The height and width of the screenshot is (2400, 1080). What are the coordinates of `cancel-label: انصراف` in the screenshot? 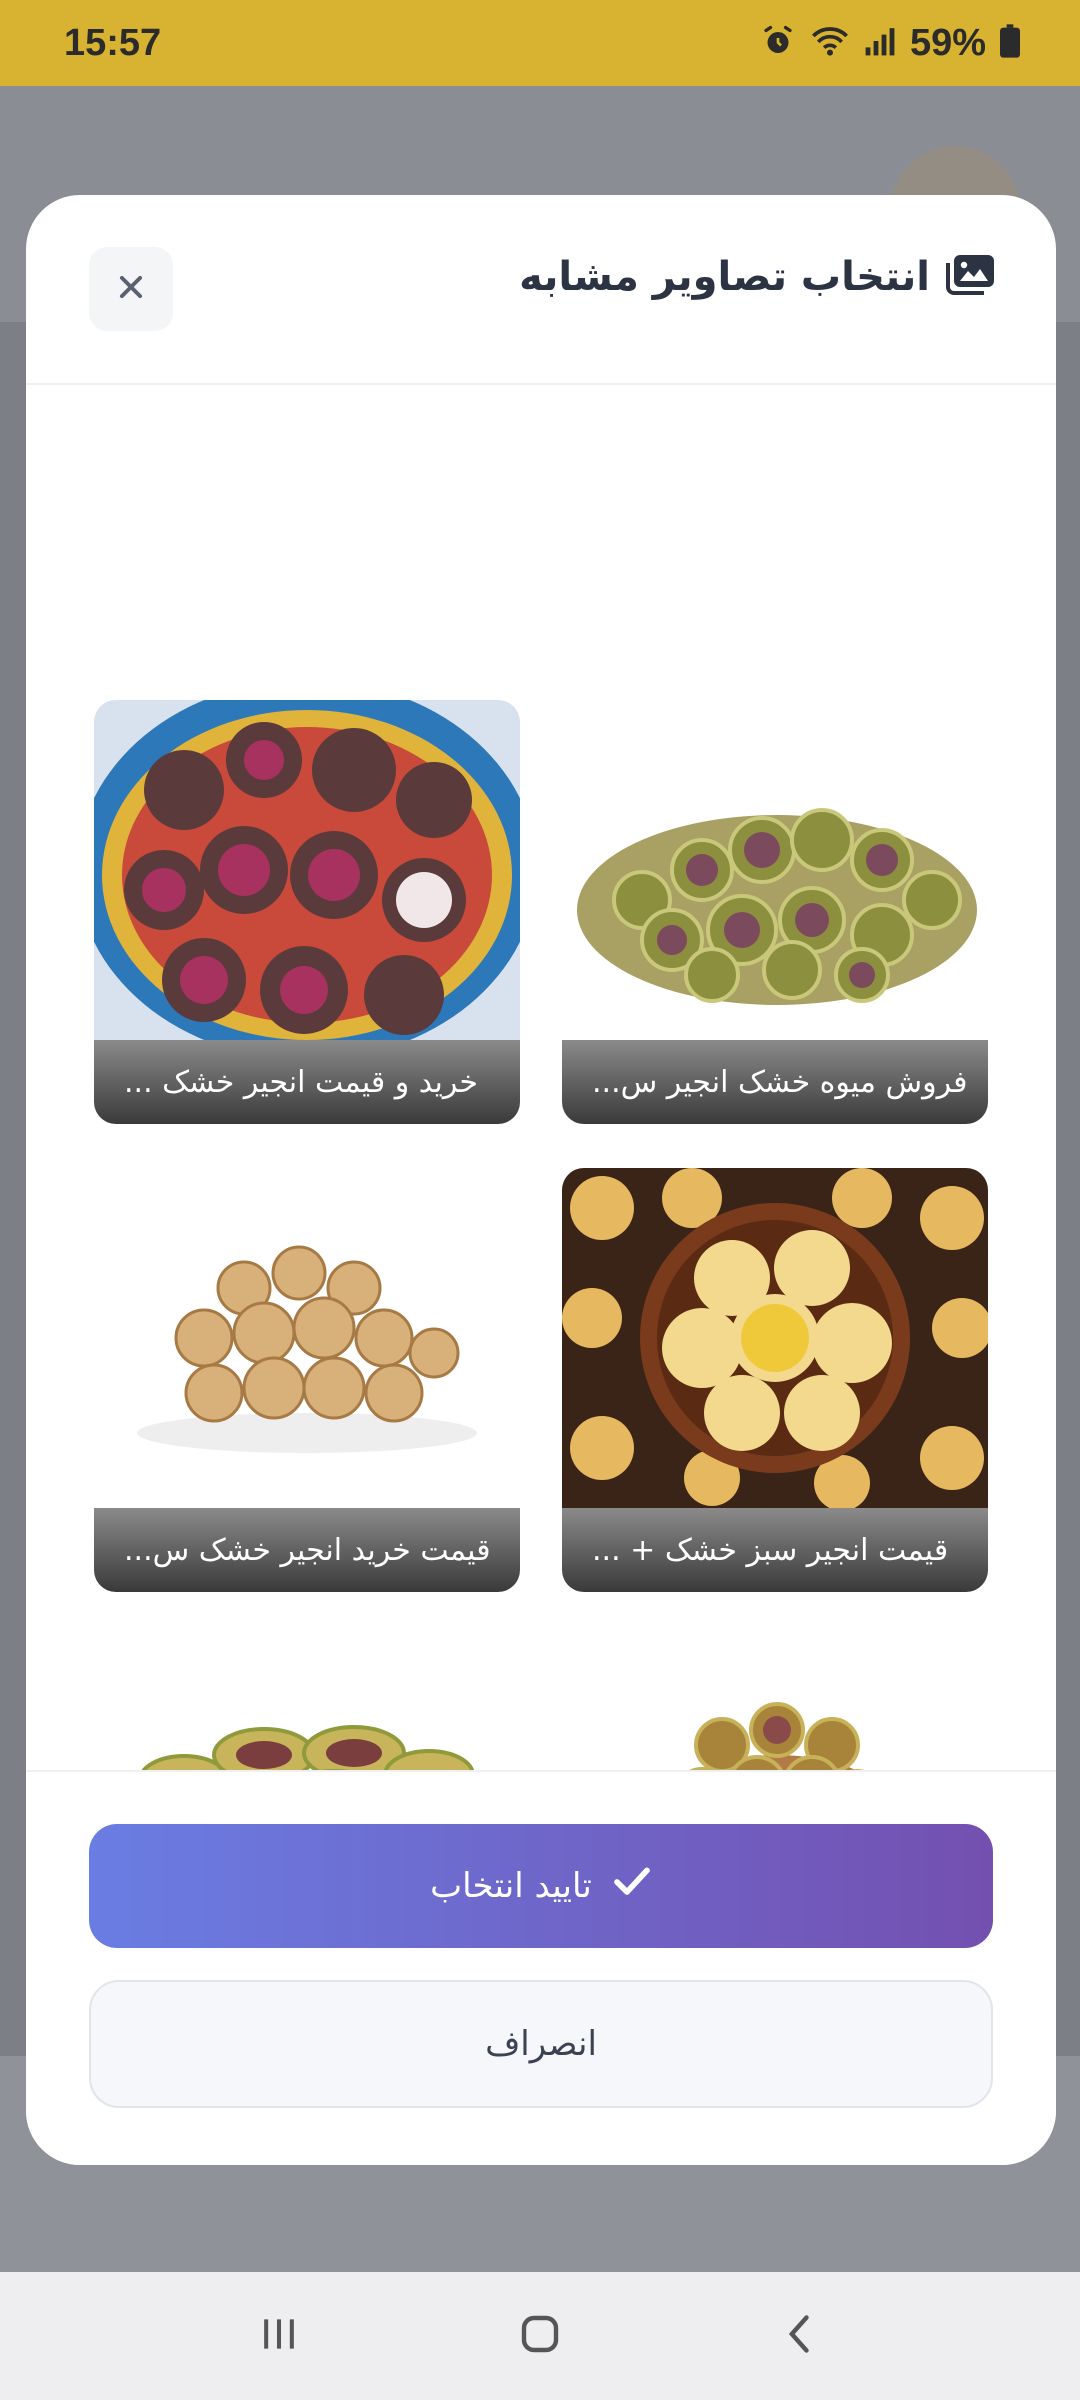 It's located at (541, 2044).